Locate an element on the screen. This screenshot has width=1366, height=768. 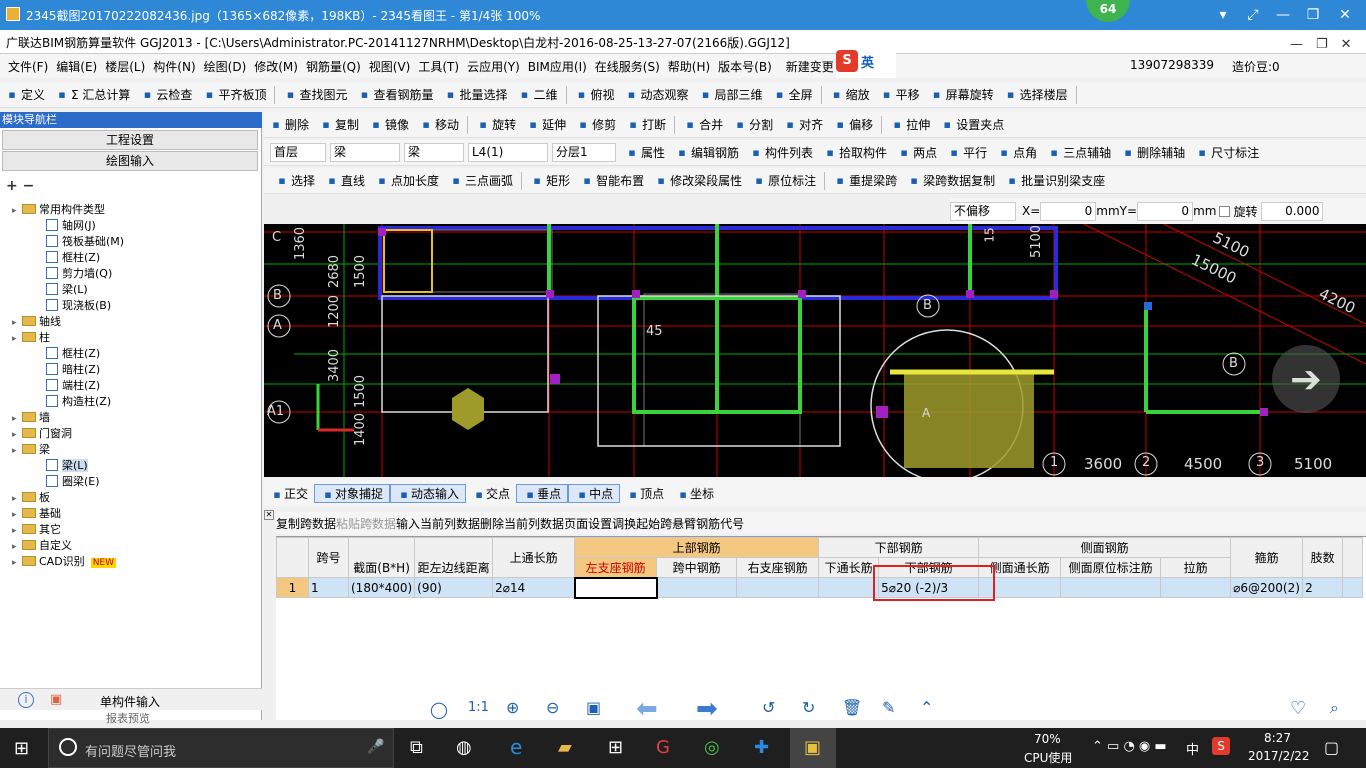
select-layer: 分层1 is located at coordinates (584, 152).